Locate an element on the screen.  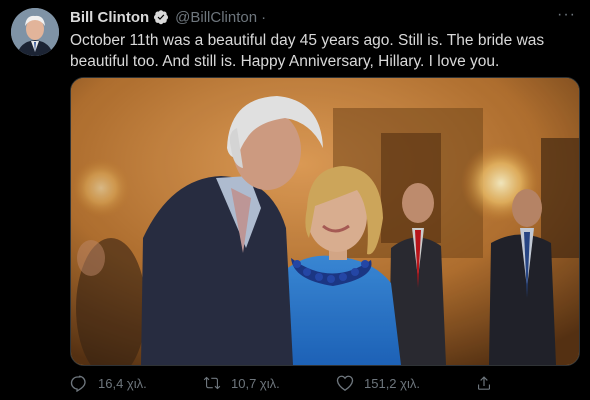
like-count: 151,2 χιλ. is located at coordinates (392, 383).